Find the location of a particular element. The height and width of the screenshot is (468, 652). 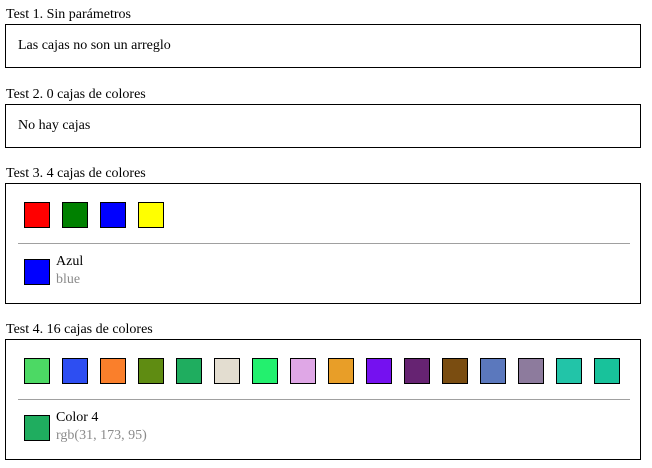

test-2-box: No hay cajas is located at coordinates (323, 126).